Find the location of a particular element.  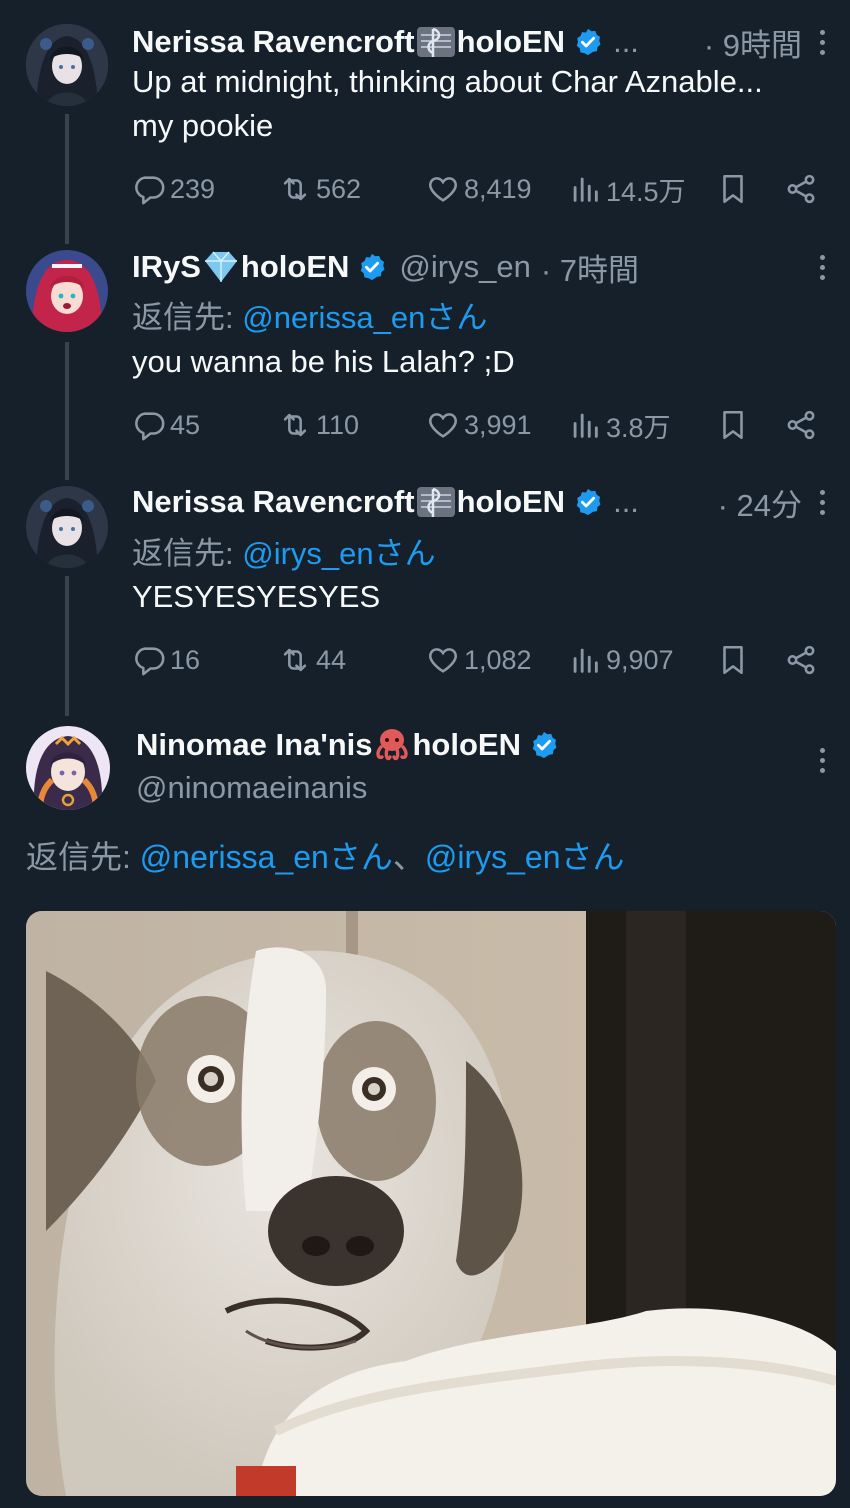

reply-button: 45 is located at coordinates (166, 425).